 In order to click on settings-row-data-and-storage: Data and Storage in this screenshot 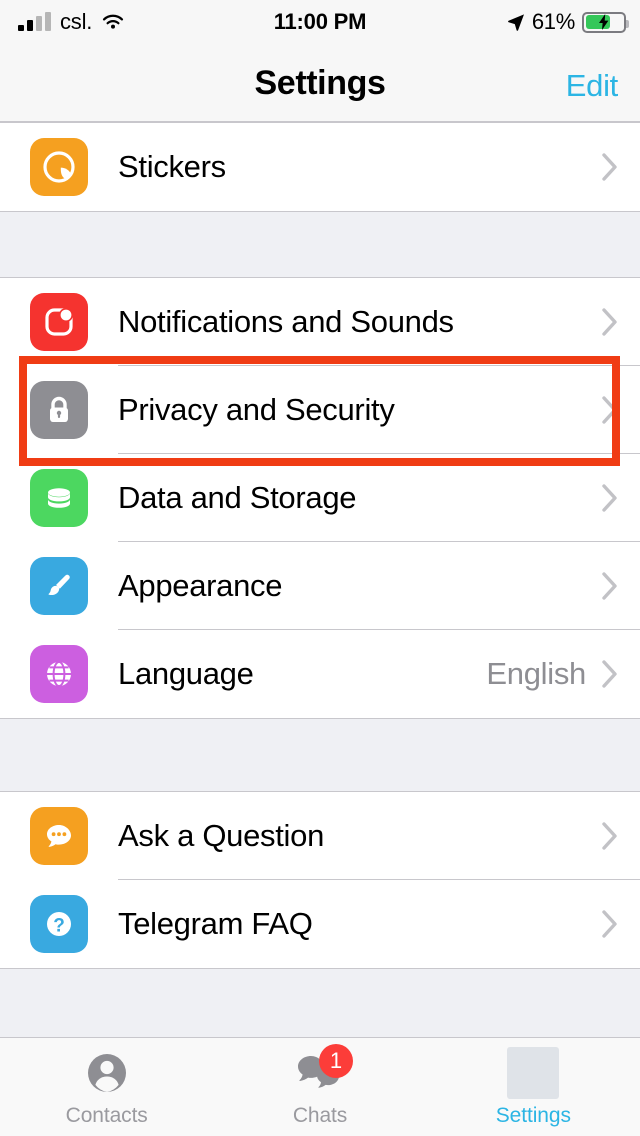, I will do `click(320, 498)`.